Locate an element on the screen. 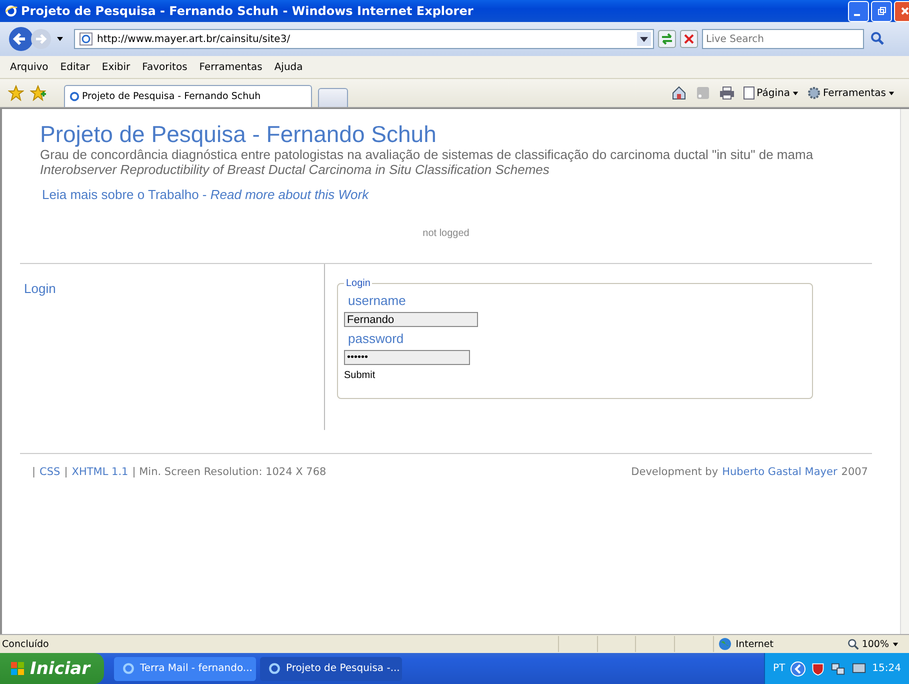  footer-text: 2007 is located at coordinates (854, 472).